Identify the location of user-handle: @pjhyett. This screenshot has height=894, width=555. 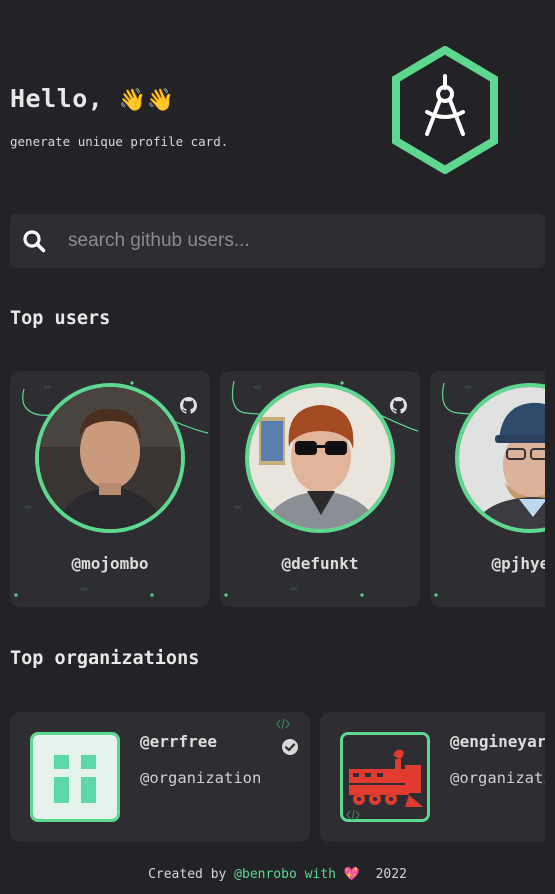
(487, 563).